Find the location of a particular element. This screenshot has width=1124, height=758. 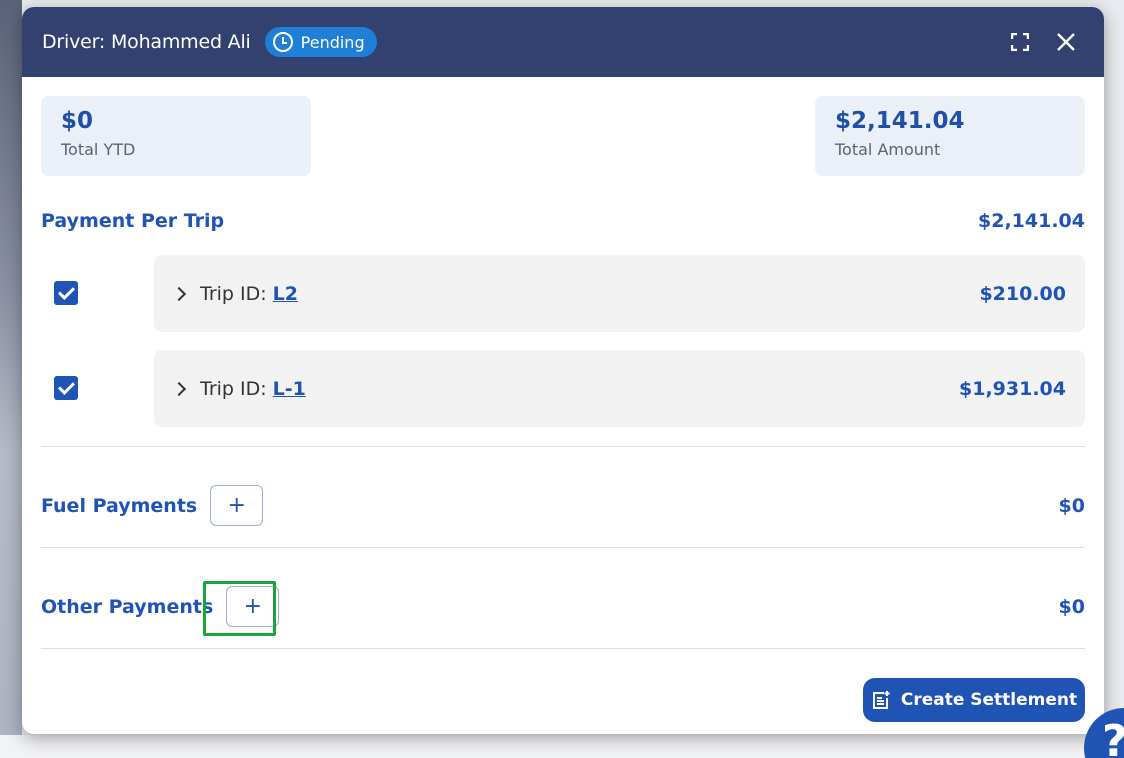

total-amount-value: $2,141.04 is located at coordinates (900, 121).